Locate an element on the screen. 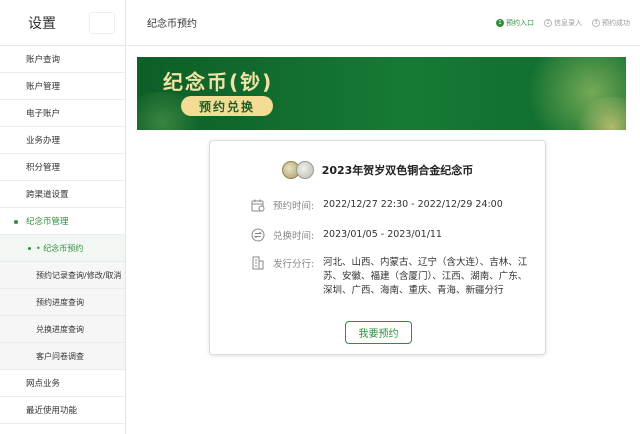 Image resolution: width=640 pixels, height=434 pixels. sidebar-subitem-reserve-records: 预约记录查询/修改/取消 is located at coordinates (62, 275).